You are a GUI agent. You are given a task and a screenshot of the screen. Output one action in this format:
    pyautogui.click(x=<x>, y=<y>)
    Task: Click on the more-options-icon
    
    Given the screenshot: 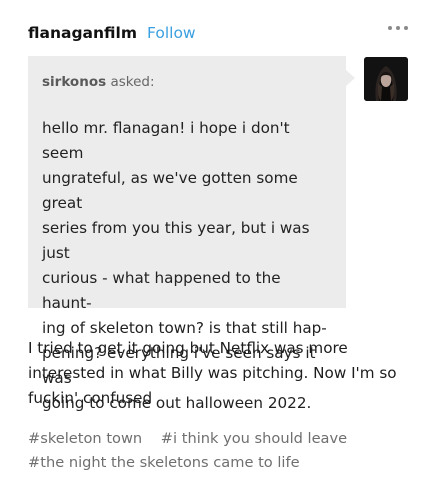 What is the action you would take?
    pyautogui.click(x=398, y=28)
    